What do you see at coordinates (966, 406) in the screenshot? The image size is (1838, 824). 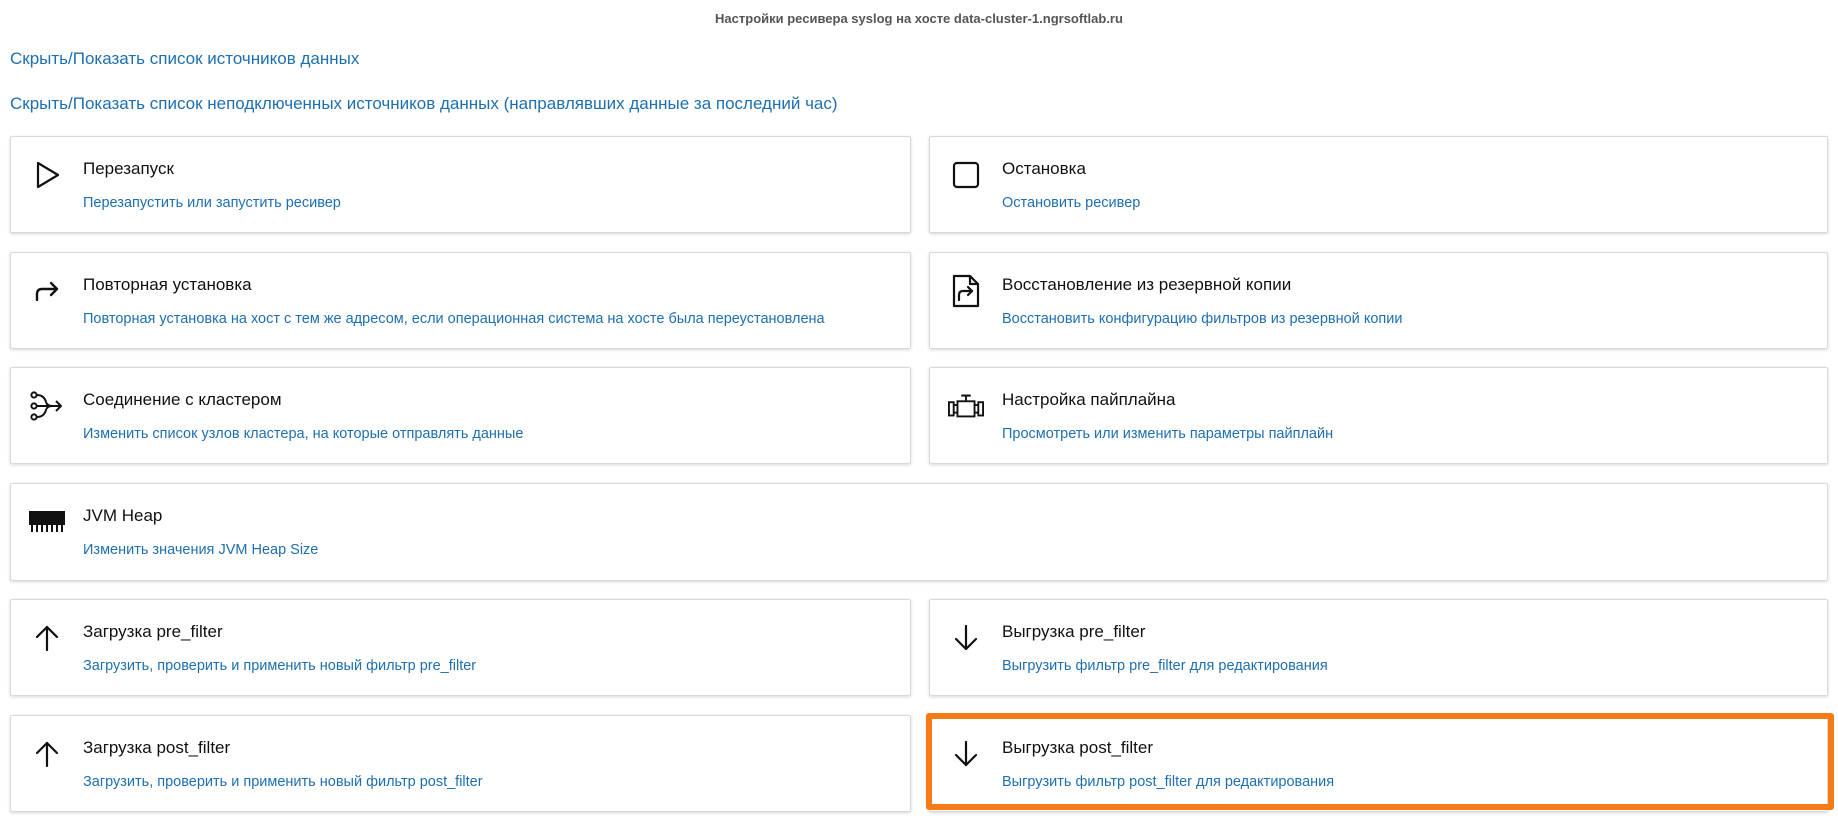 I see `pipeline-icon` at bounding box center [966, 406].